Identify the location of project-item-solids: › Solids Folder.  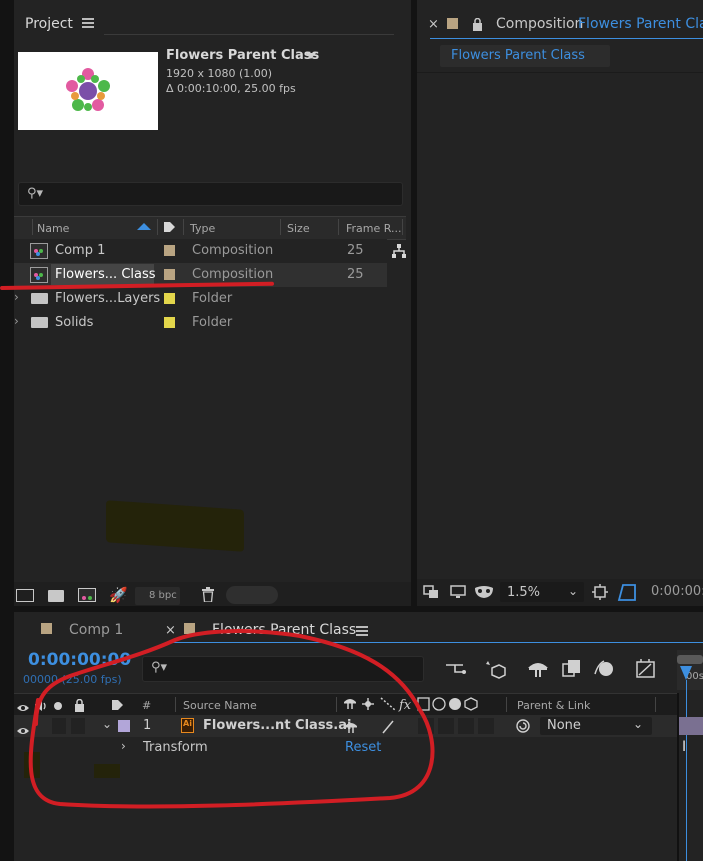
(200, 323).